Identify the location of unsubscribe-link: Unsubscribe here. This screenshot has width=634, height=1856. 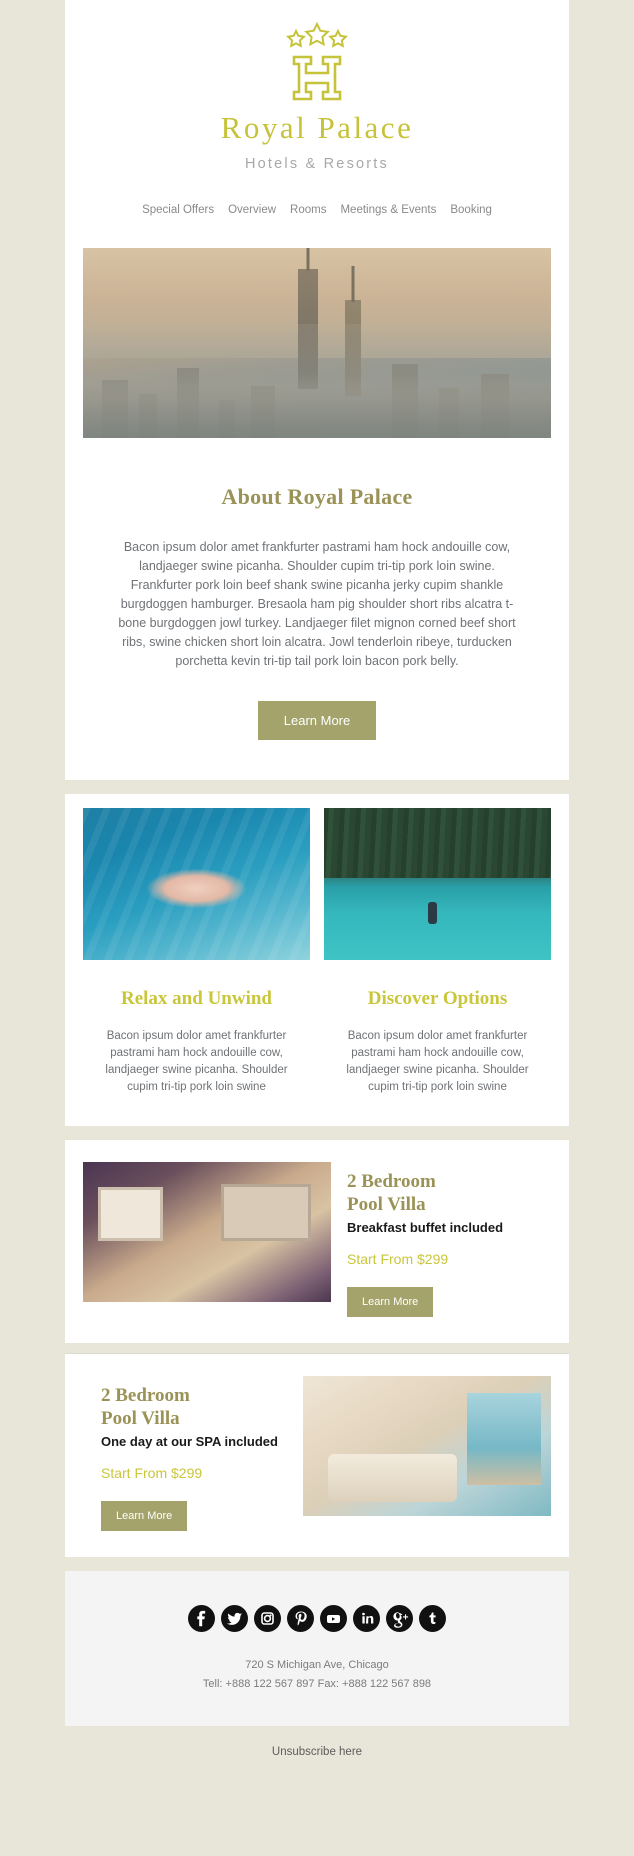
(317, 1752).